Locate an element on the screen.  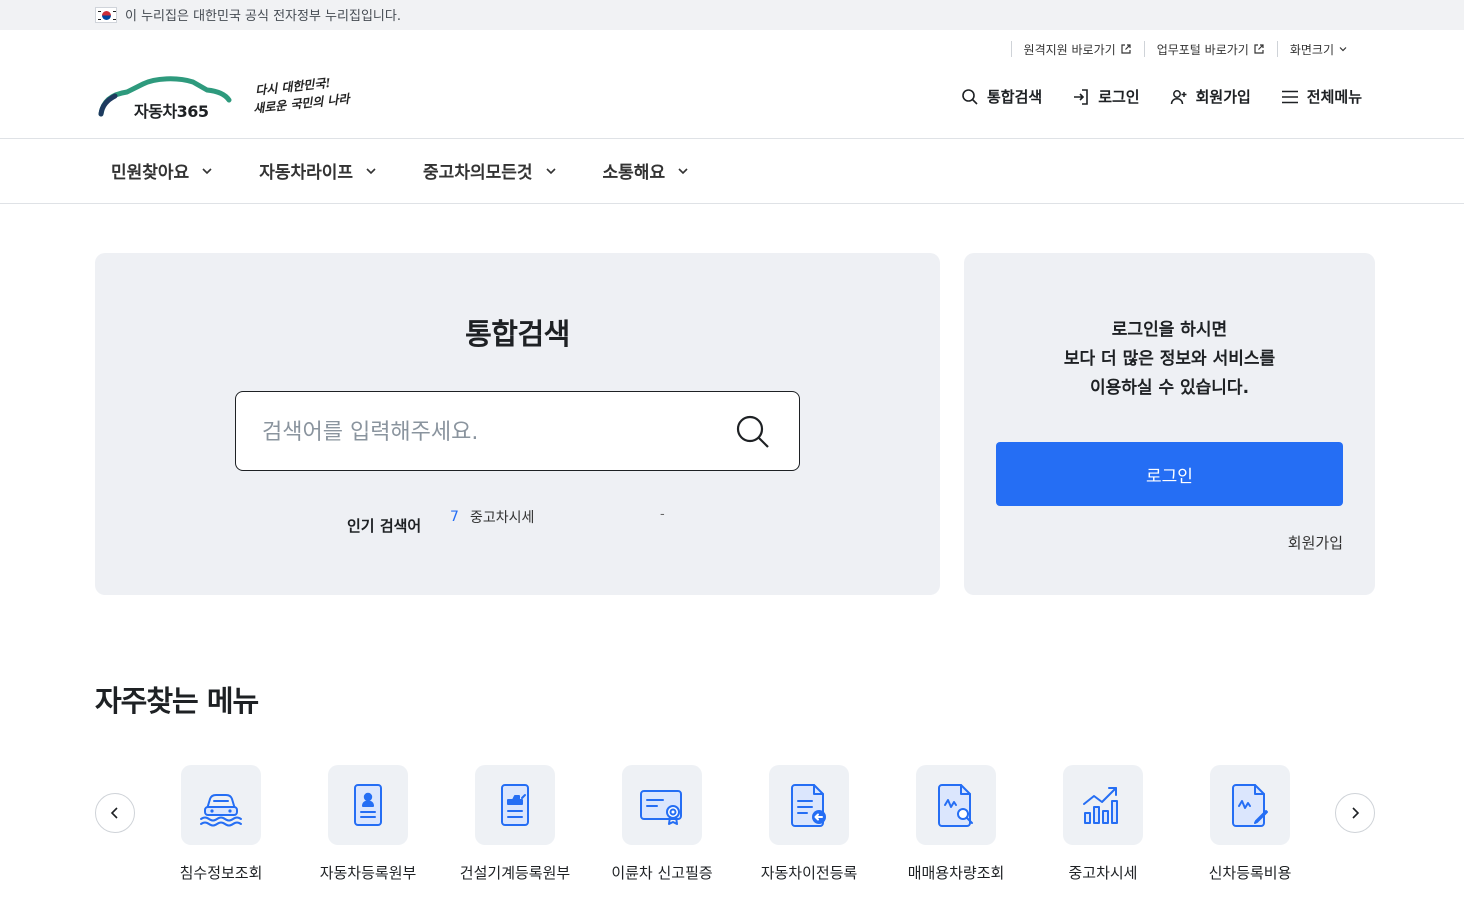
nav-divider is located at coordinates (732, 203).